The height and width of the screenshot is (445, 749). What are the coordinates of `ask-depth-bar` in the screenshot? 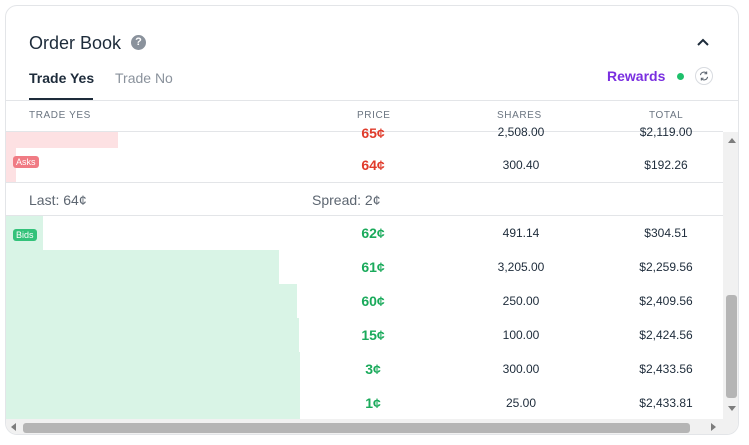 It's located at (62, 140).